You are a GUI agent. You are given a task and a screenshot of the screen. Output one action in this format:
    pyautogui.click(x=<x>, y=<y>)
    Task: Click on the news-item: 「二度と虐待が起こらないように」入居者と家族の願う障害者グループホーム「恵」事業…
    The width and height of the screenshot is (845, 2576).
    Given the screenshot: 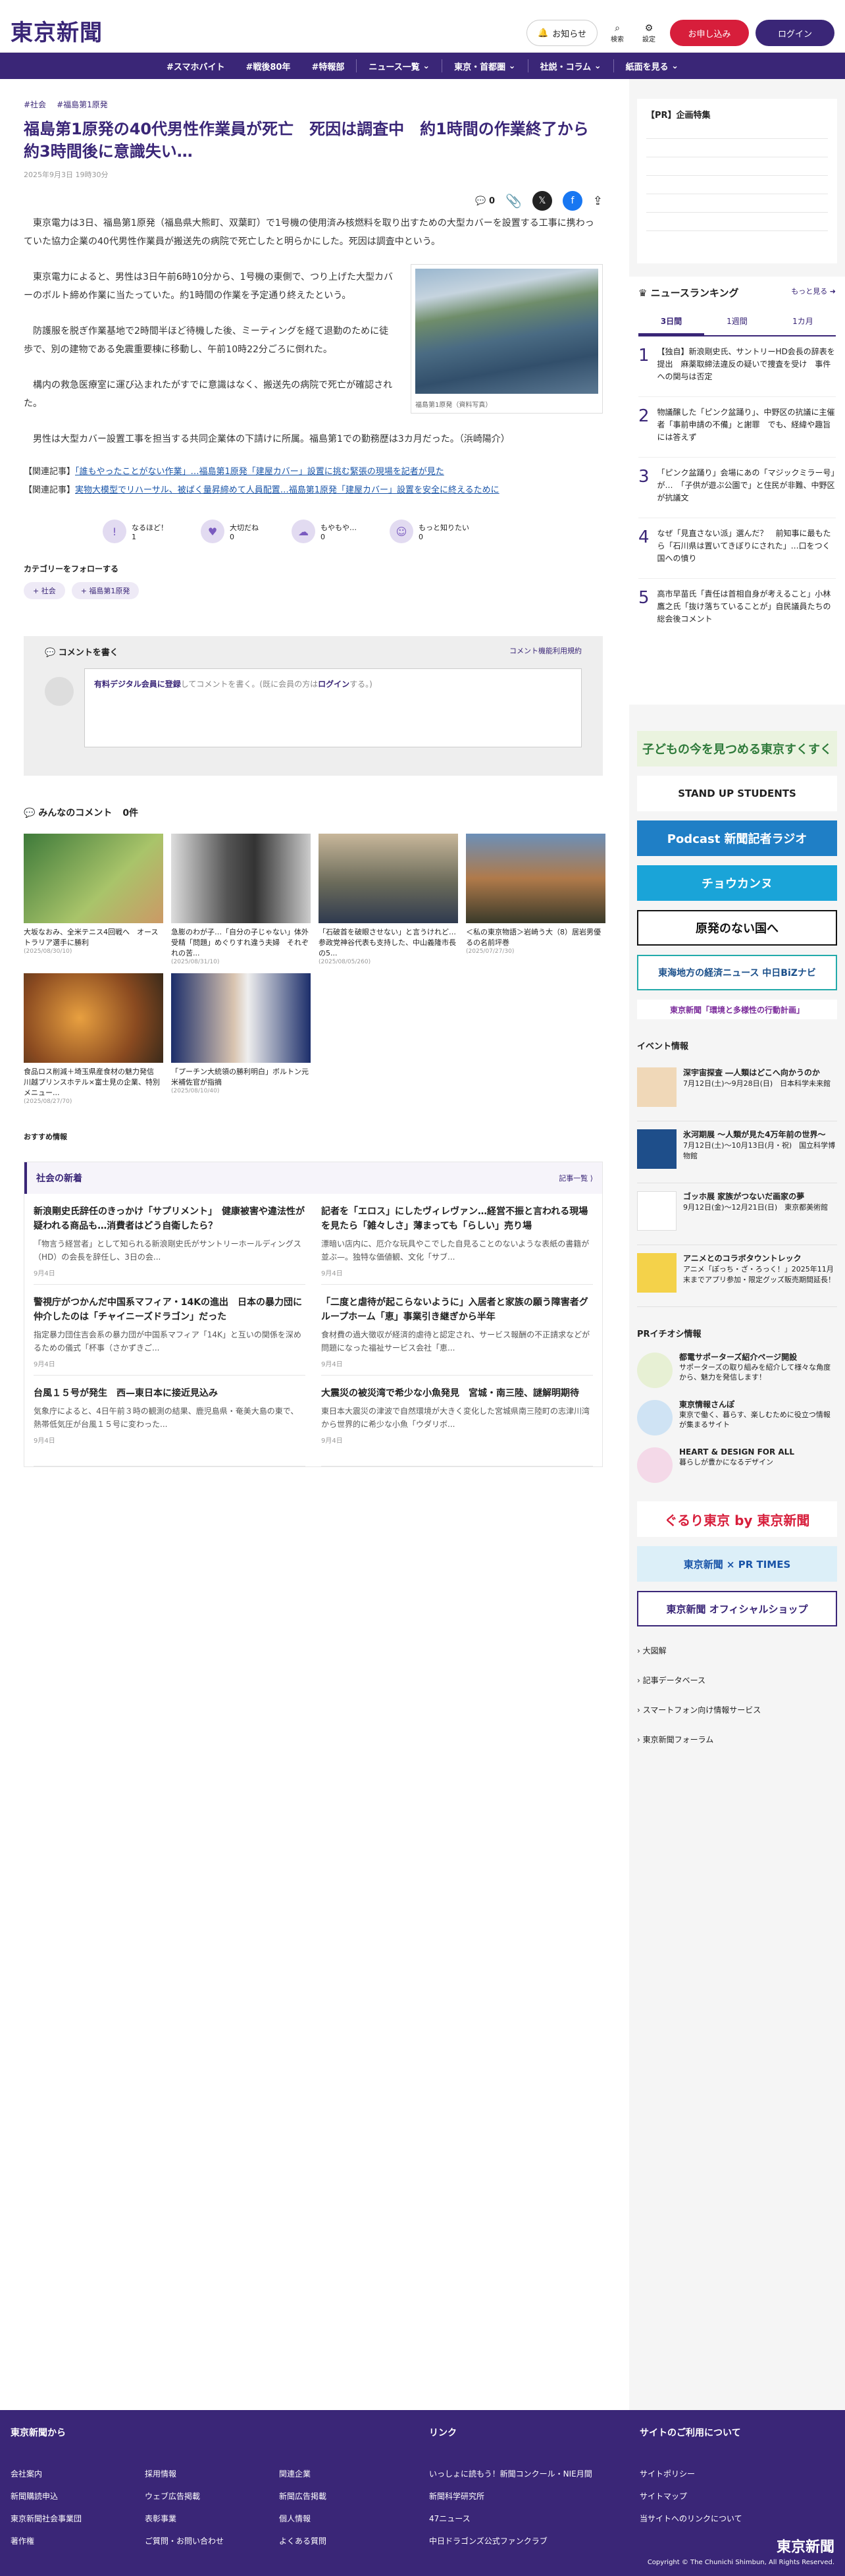 What is the action you would take?
    pyautogui.click(x=457, y=1330)
    